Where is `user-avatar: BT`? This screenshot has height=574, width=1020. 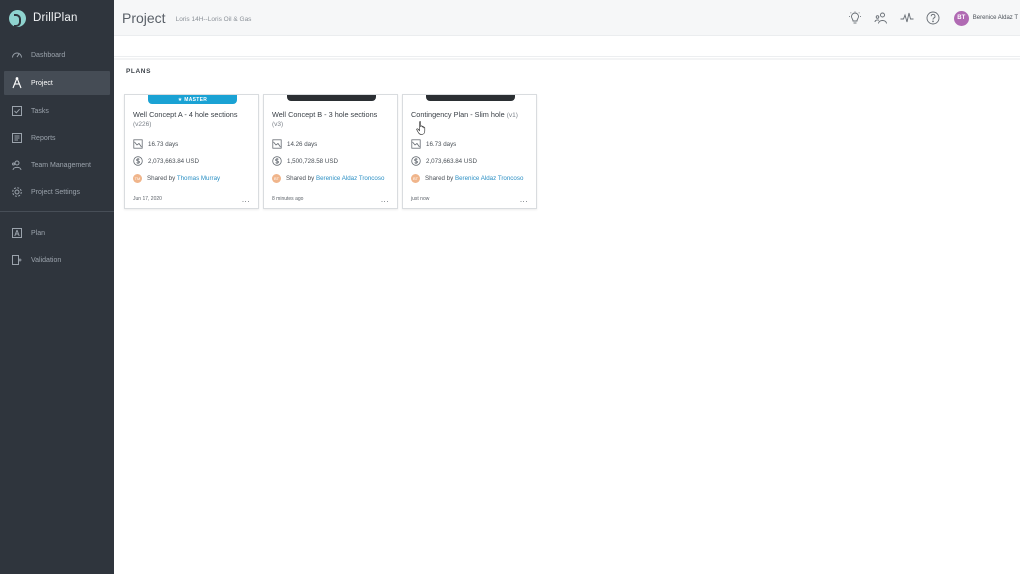 user-avatar: BT is located at coordinates (961, 18).